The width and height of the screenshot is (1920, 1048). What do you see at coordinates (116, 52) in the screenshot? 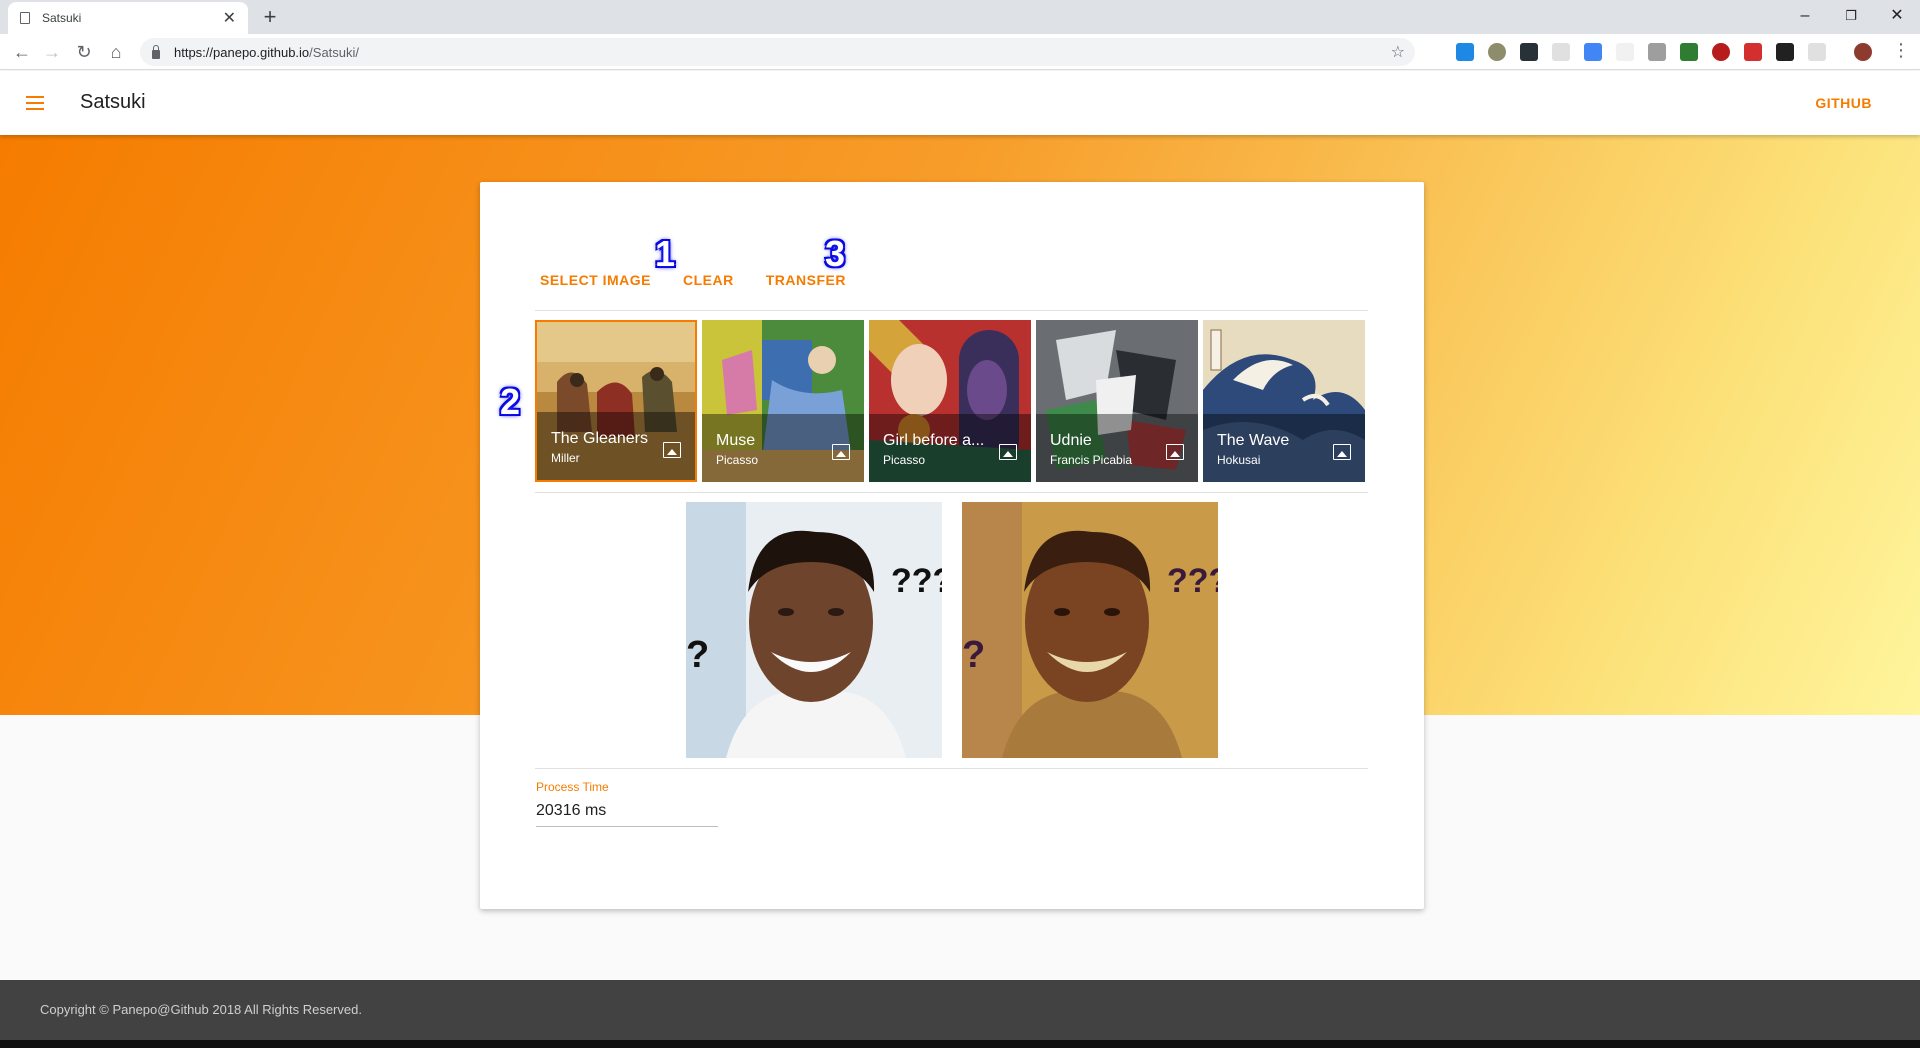
I see `home-icon: ⌂` at bounding box center [116, 52].